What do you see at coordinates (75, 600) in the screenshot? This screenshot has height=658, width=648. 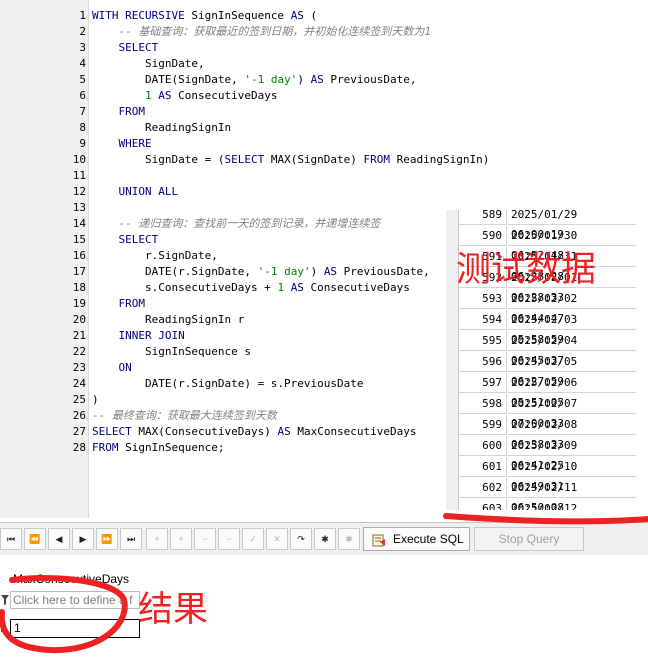 I see `filter-input: Click here to define a f` at bounding box center [75, 600].